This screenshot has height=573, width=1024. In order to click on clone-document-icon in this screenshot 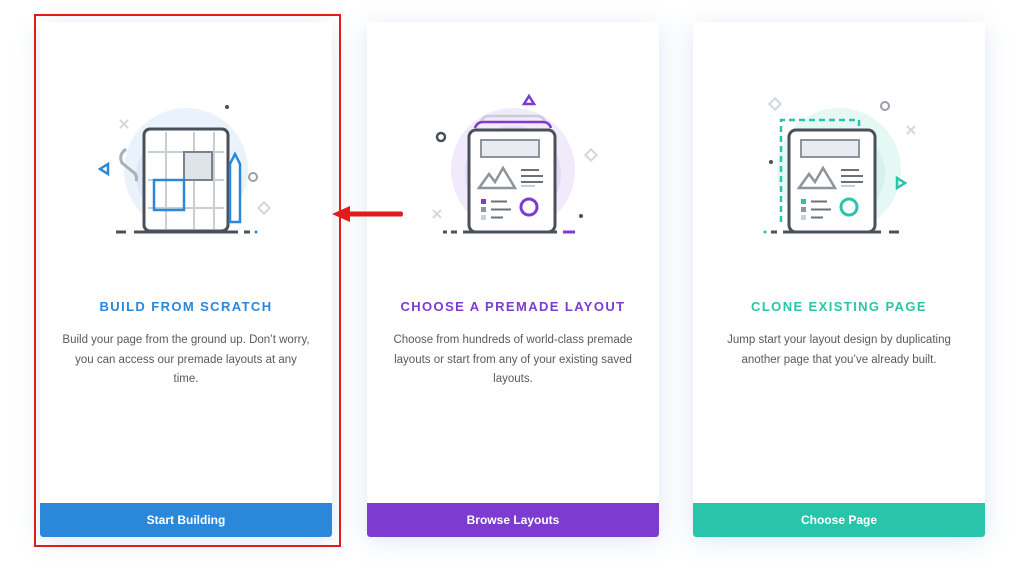, I will do `click(839, 165)`.